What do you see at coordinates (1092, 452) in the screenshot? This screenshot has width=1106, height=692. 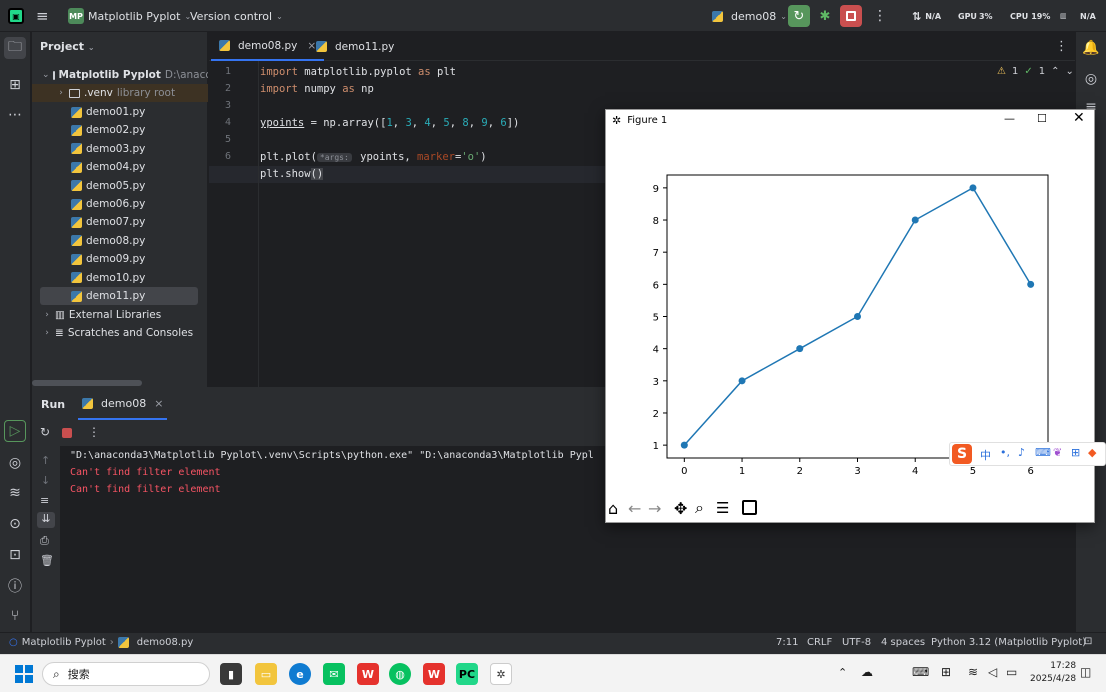 I see `ime-more-icon: ◆` at bounding box center [1092, 452].